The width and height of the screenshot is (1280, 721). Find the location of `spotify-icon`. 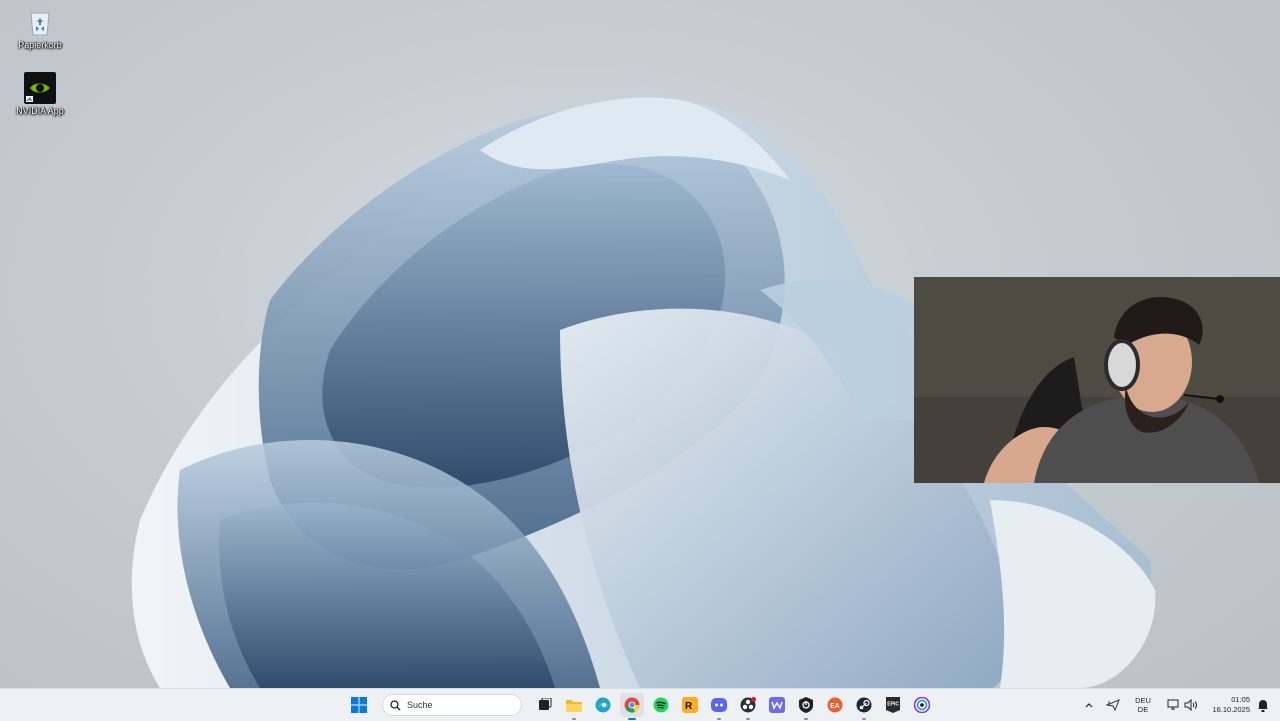

spotify-icon is located at coordinates (661, 705).